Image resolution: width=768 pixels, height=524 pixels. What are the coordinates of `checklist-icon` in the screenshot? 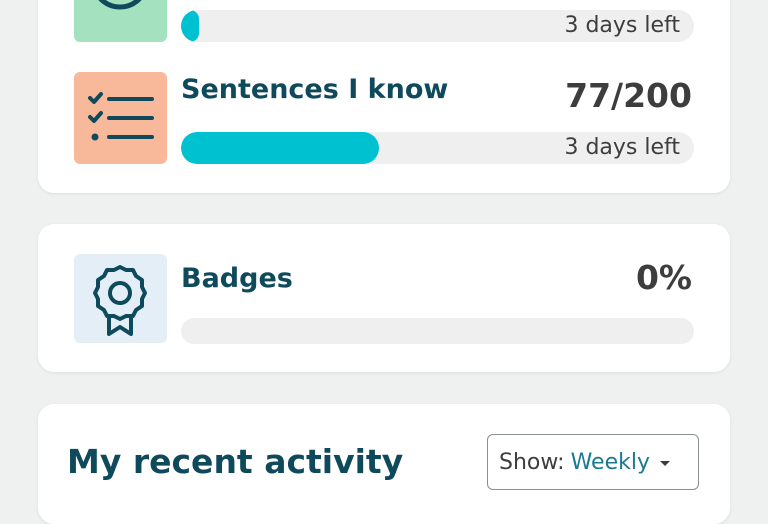 It's located at (121, 116).